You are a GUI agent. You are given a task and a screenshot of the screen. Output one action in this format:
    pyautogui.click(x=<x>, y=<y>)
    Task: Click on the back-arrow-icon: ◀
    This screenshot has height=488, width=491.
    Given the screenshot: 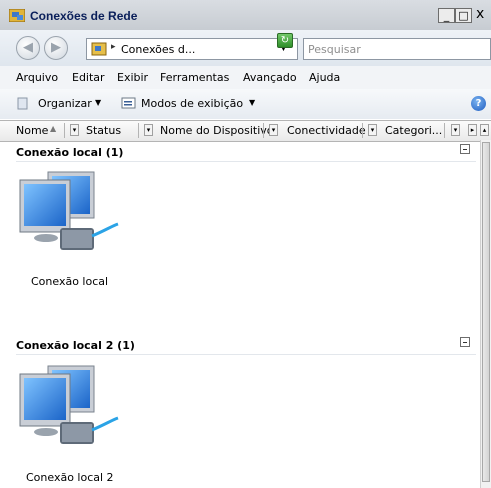 What is the action you would take?
    pyautogui.click(x=28, y=47)
    